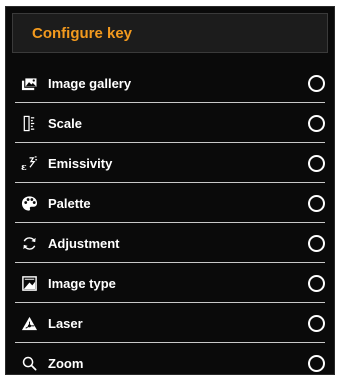 The width and height of the screenshot is (340, 383). What do you see at coordinates (29, 203) in the screenshot?
I see `palette-icon` at bounding box center [29, 203].